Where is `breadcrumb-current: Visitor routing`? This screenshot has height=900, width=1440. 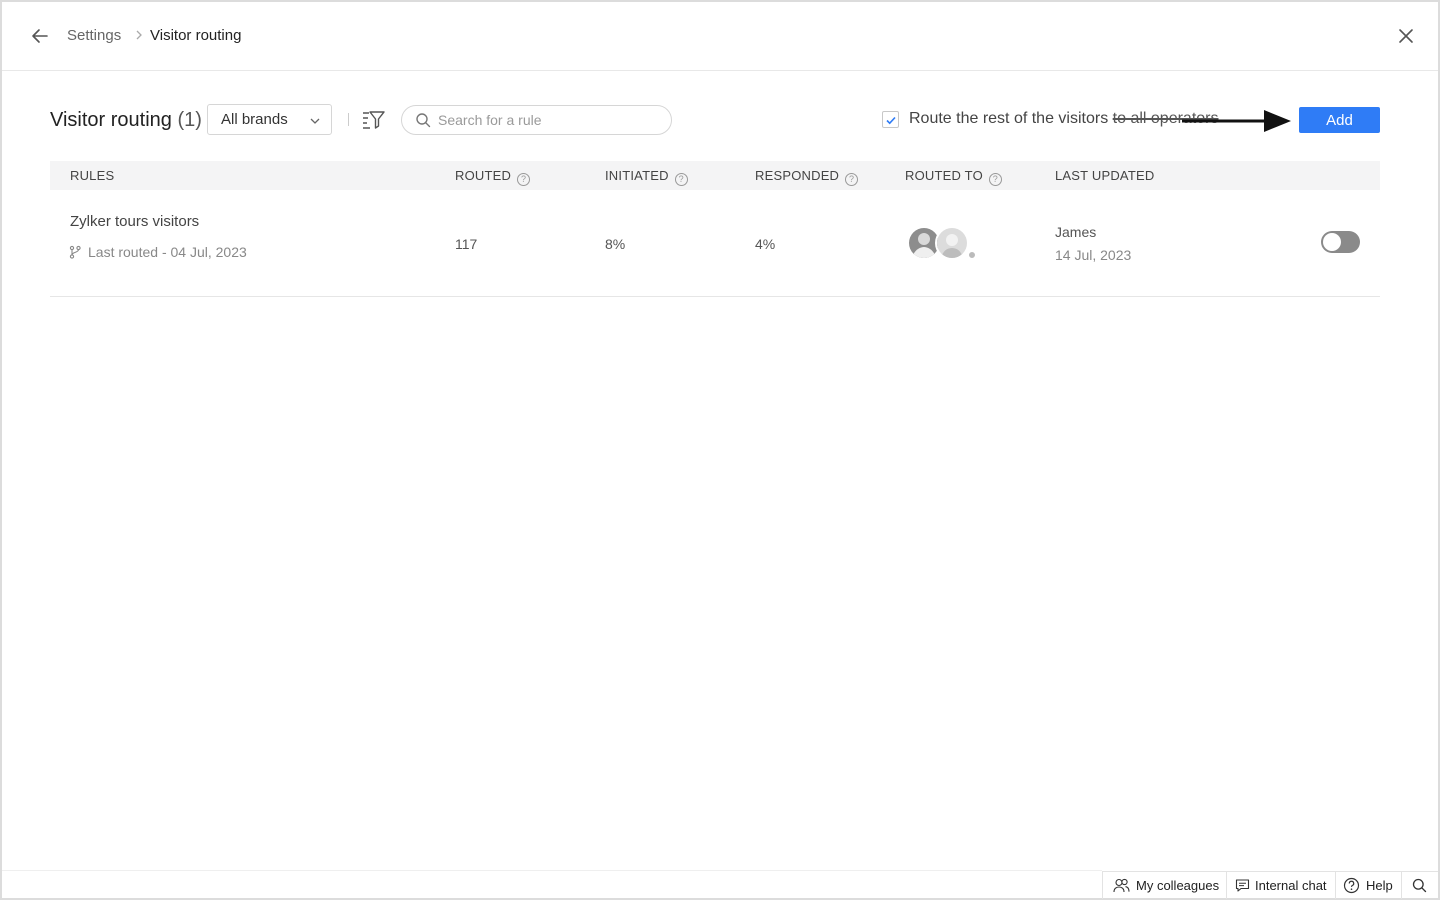
breadcrumb-current: Visitor routing is located at coordinates (196, 35).